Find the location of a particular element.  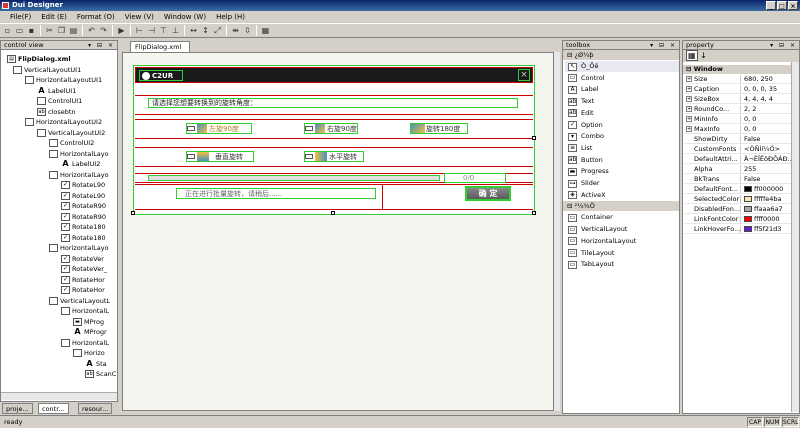

option-rotate-right-90: 右旋90度 is located at coordinates (331, 128).